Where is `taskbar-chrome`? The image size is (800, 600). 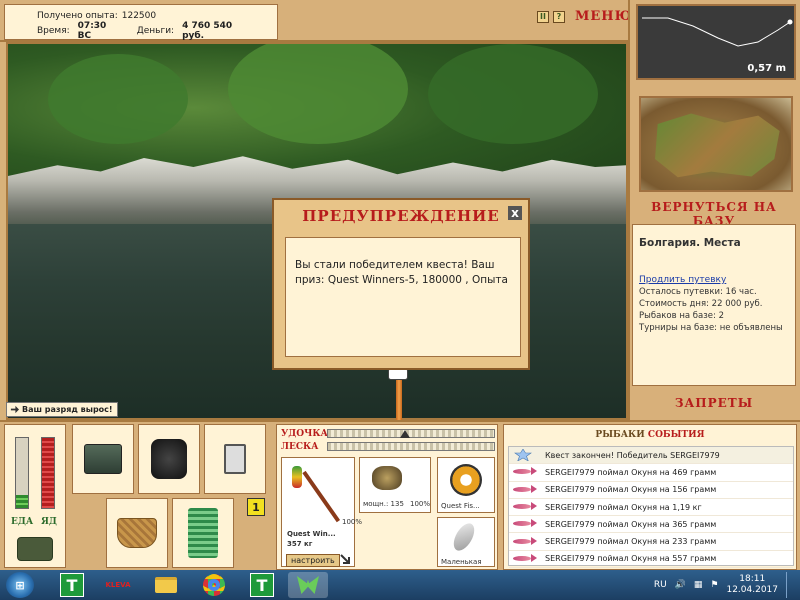
taskbar-chrome is located at coordinates (214, 585).